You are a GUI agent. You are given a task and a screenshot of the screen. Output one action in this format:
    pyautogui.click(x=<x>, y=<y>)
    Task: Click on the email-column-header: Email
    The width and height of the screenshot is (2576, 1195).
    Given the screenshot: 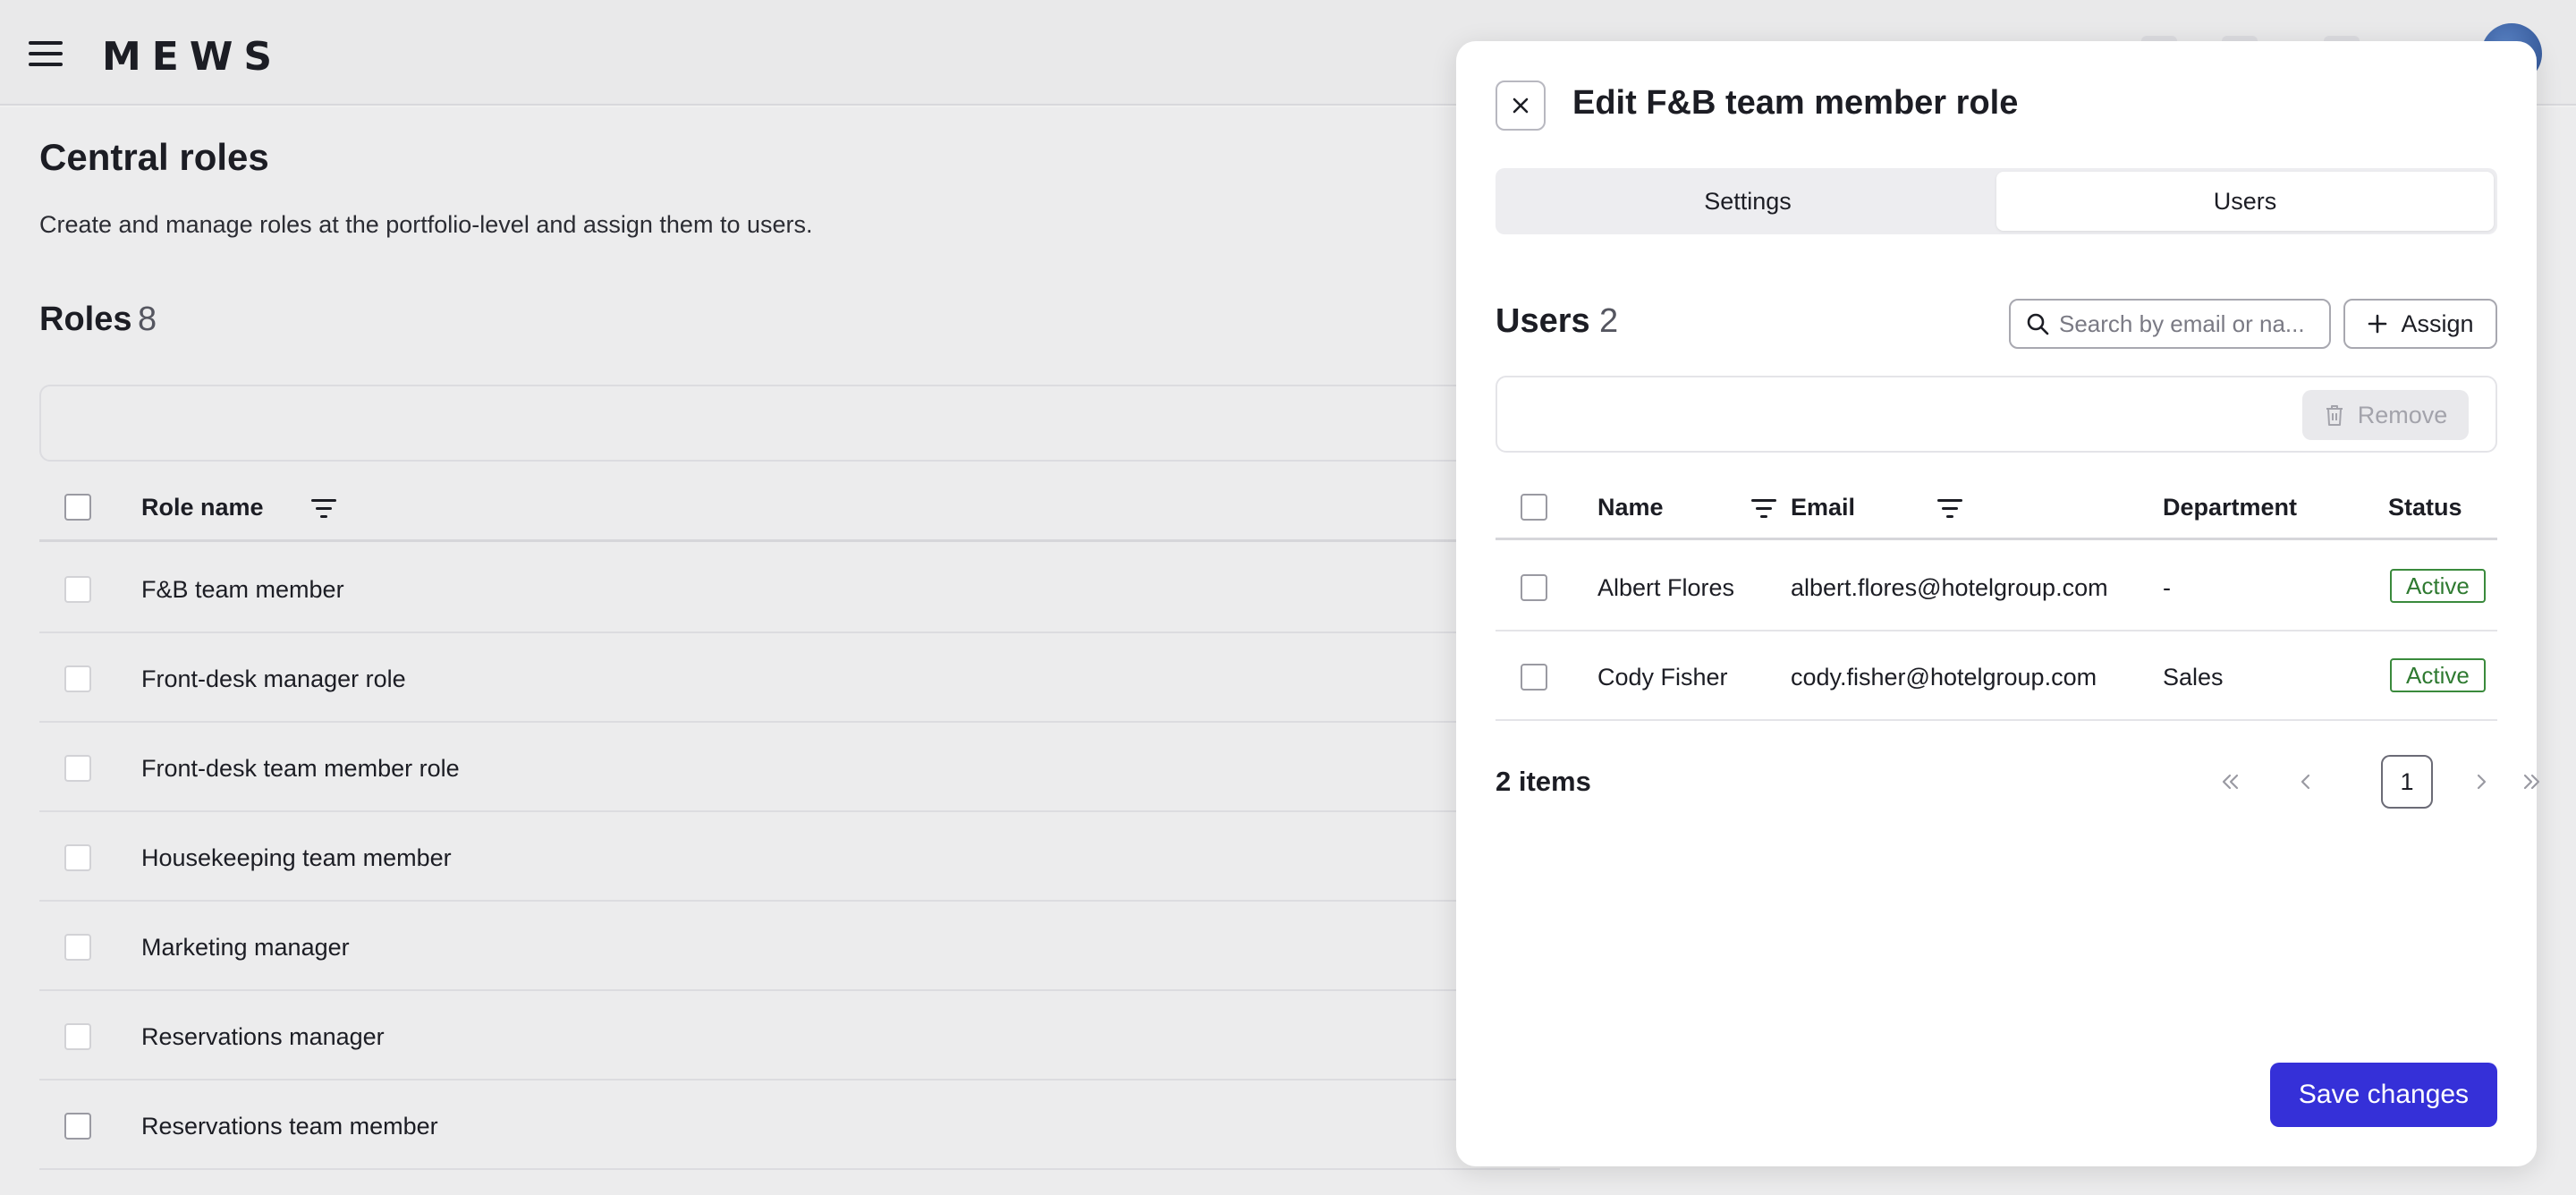 What is the action you would take?
    pyautogui.click(x=1823, y=507)
    